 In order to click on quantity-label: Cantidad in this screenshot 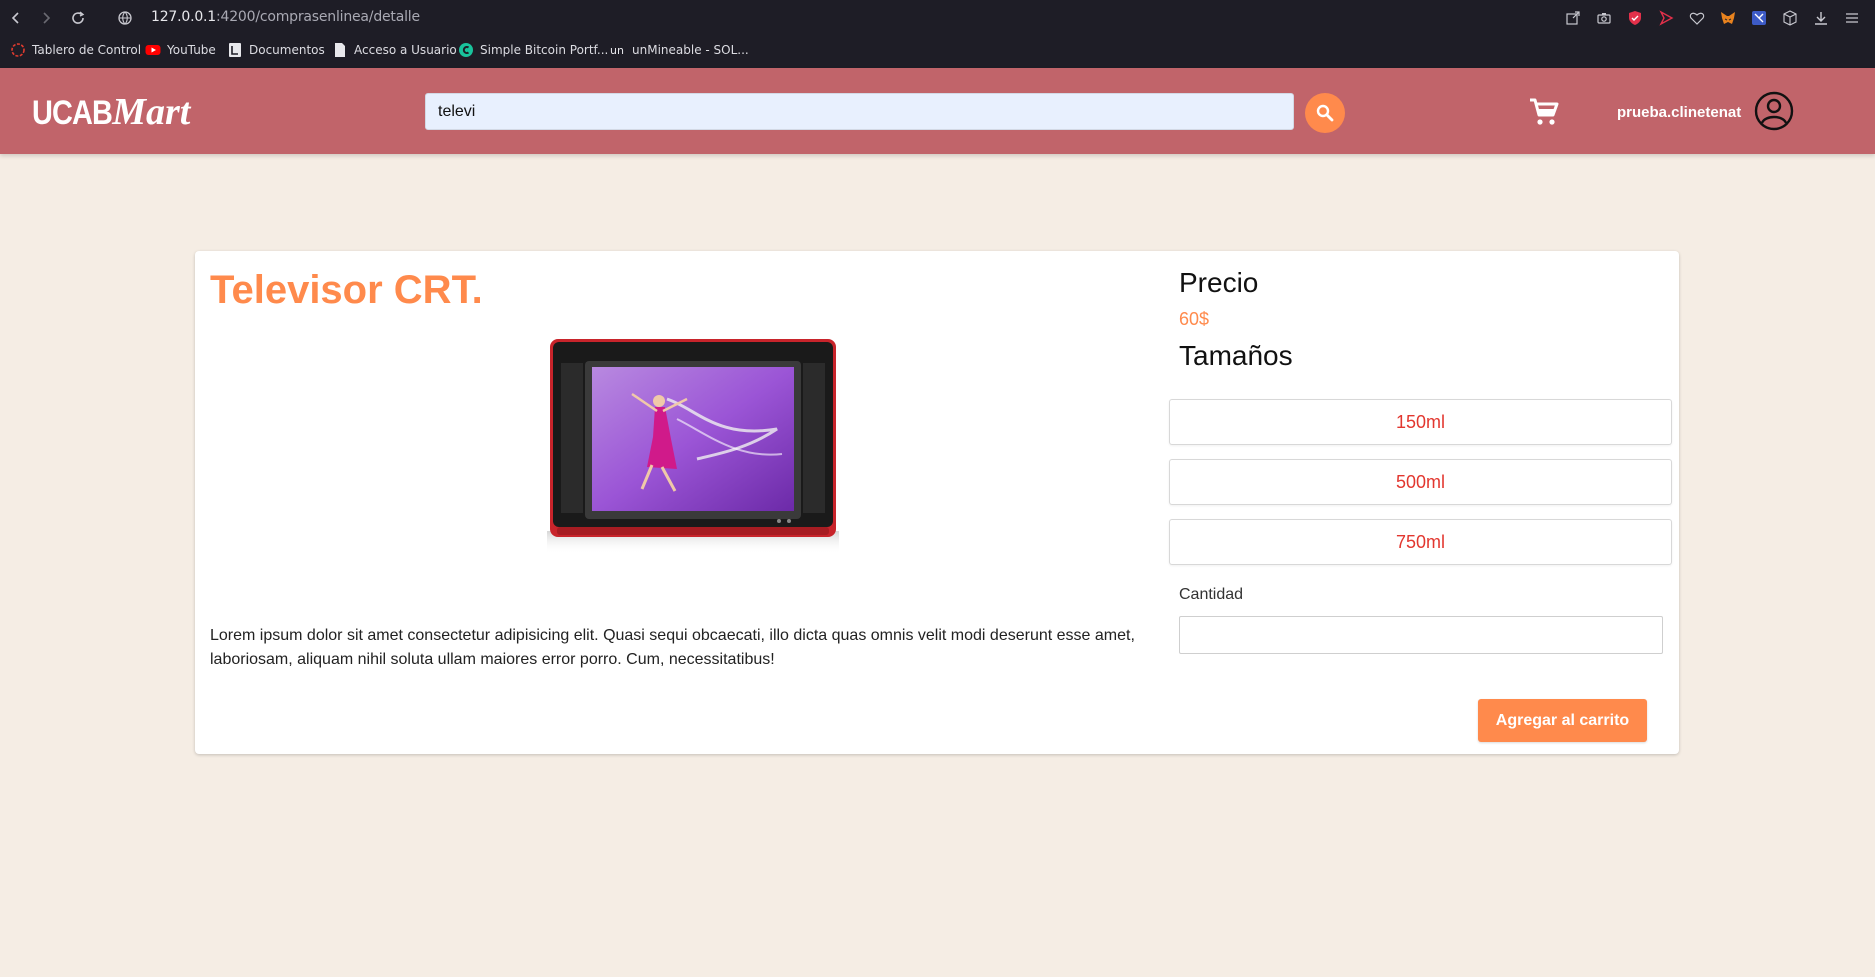, I will do `click(1211, 594)`.